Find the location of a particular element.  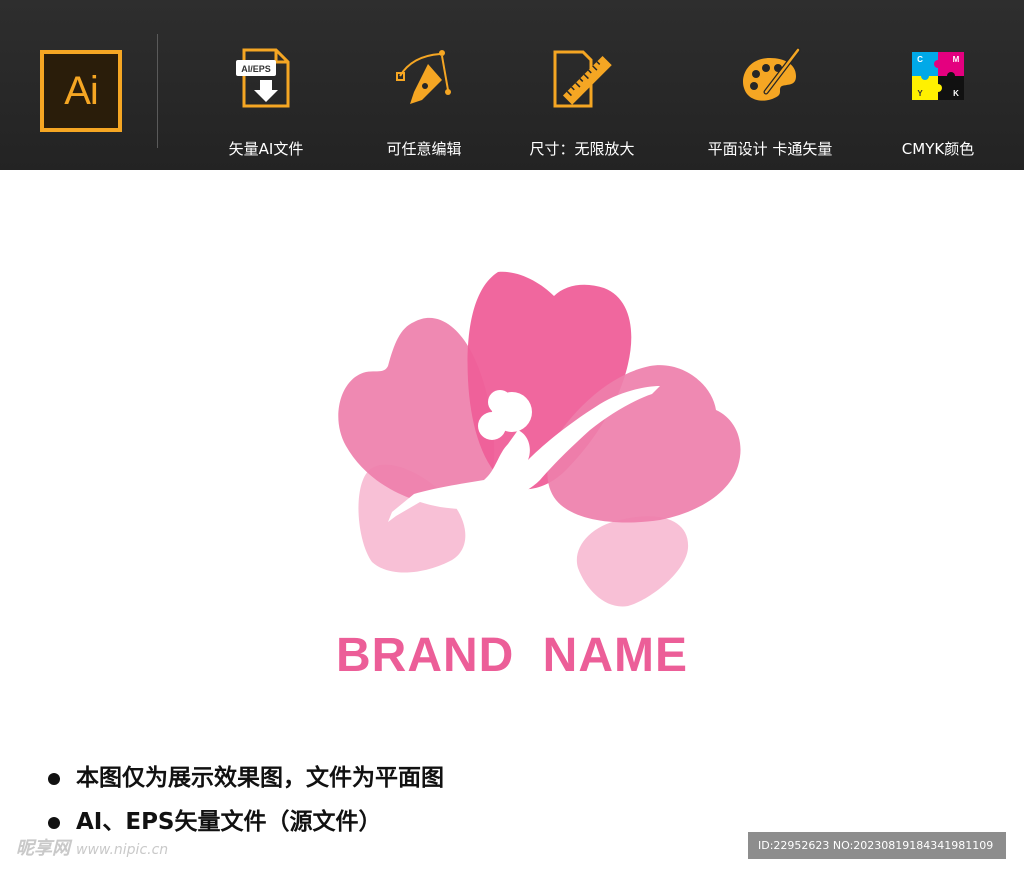

feature-size: 尺寸：无限放大 is located at coordinates (582, 105).